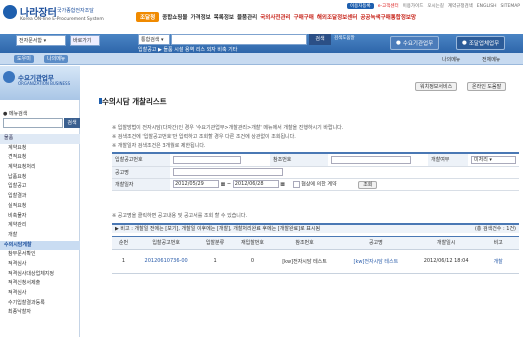 The image size is (523, 337). I want to click on menu-search-button: 검색, so click(72, 123).